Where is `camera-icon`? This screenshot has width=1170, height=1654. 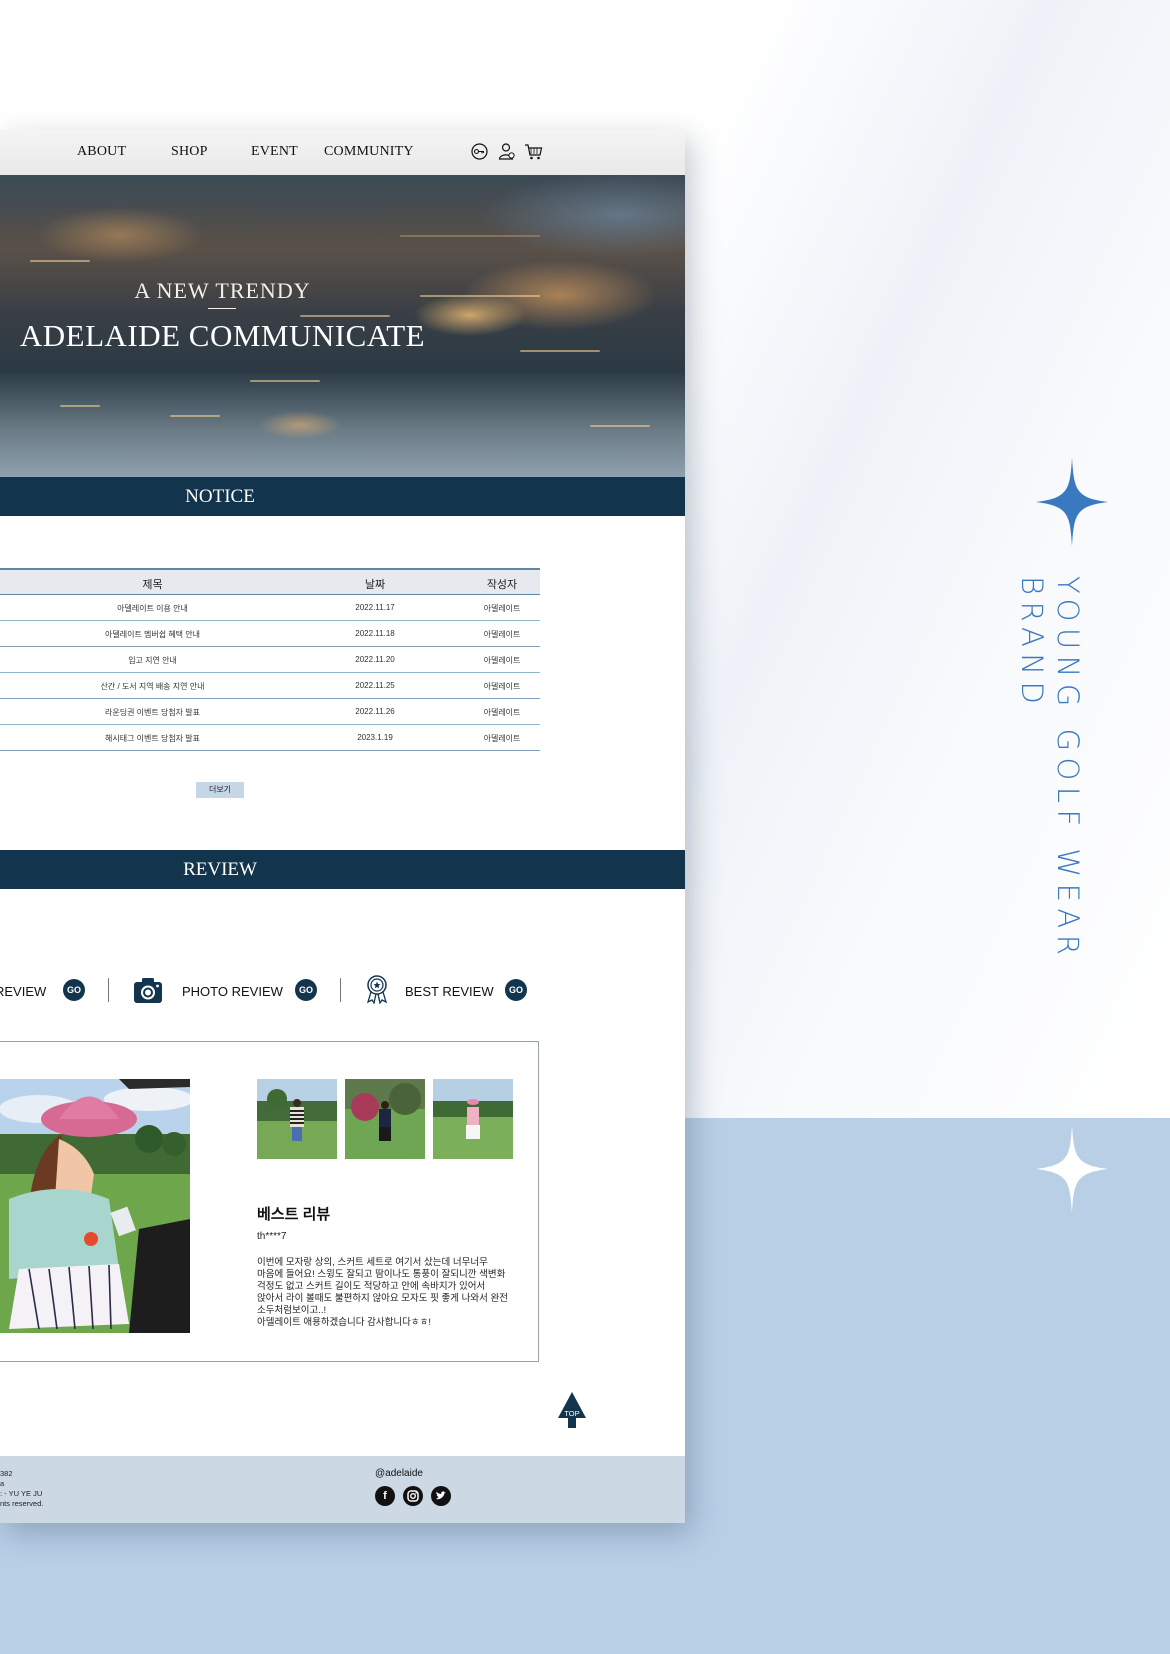
camera-icon is located at coordinates (148, 990).